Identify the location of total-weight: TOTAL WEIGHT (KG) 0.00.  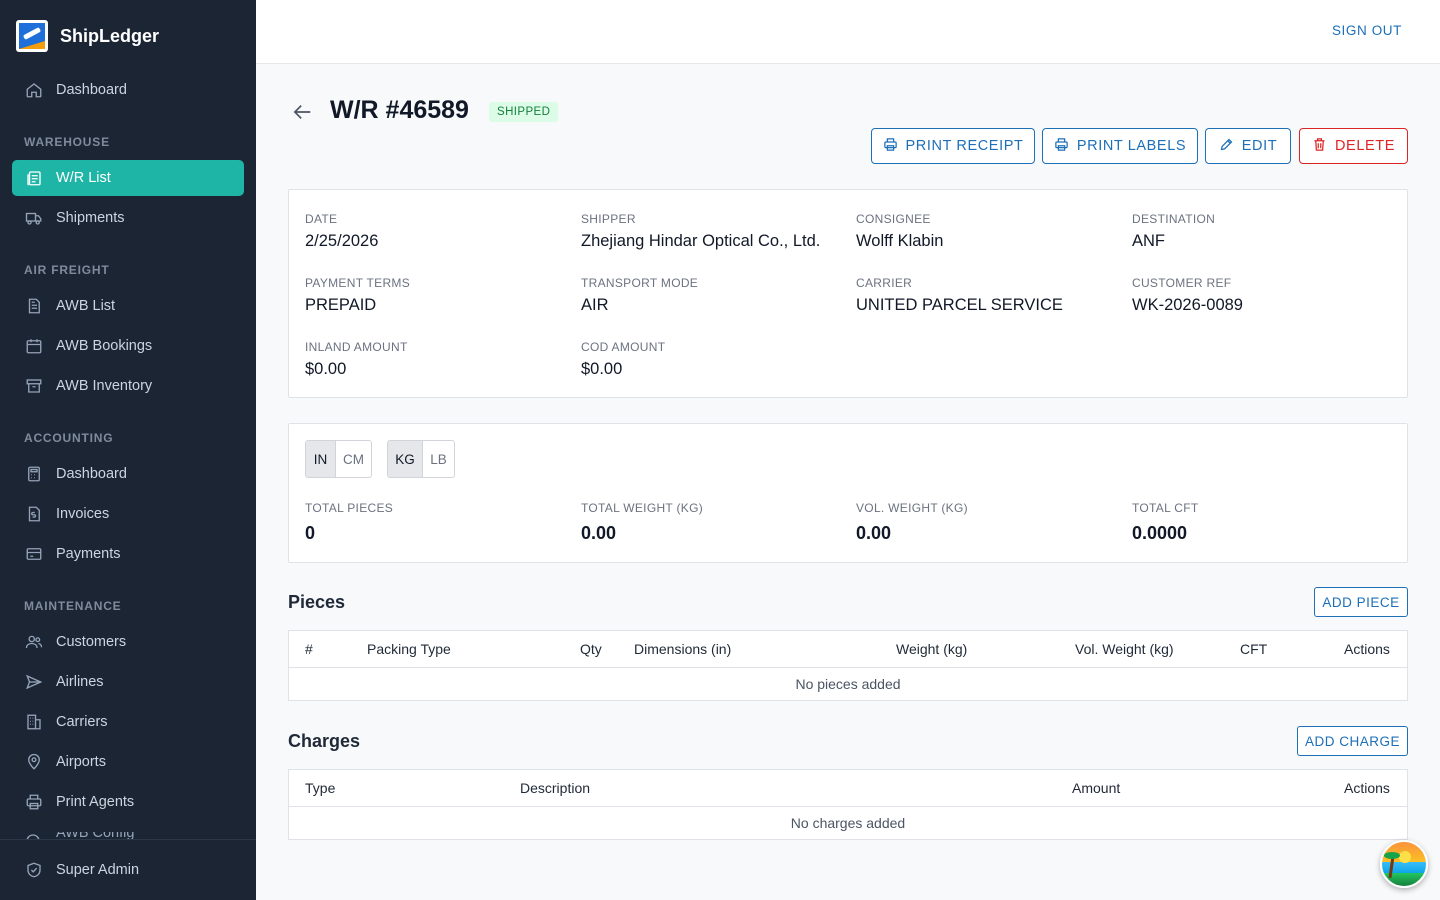
(642, 522).